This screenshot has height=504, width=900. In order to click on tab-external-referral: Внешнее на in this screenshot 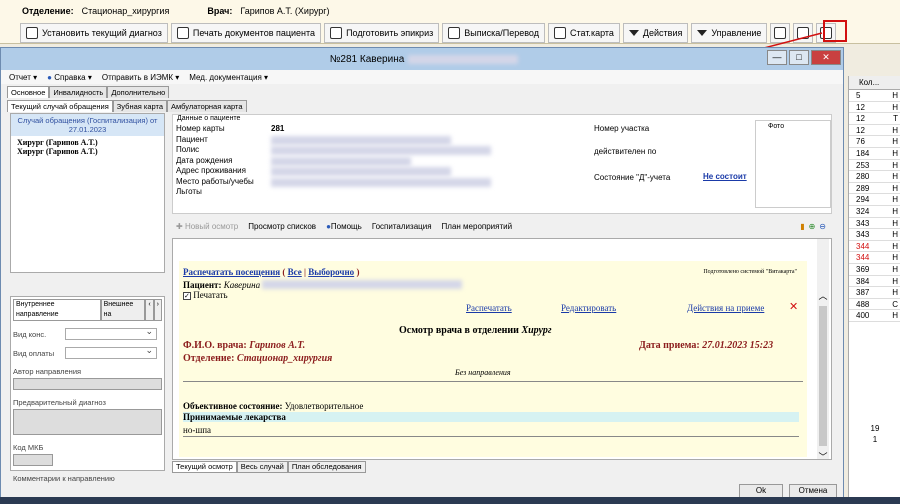, I will do `click(123, 310)`.